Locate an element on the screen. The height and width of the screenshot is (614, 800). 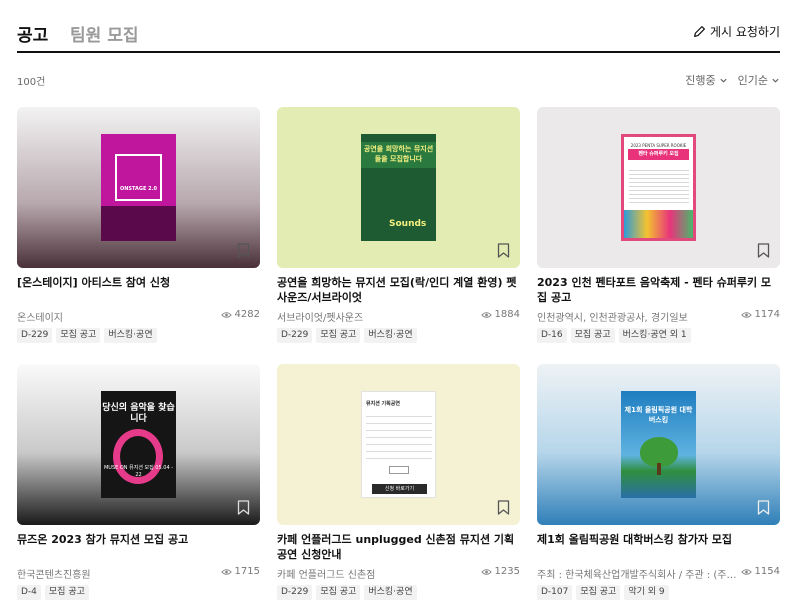
card-thumbnail: 공연을 희망하는 뮤지션들을 모집합니다 Sounds is located at coordinates (398, 187).